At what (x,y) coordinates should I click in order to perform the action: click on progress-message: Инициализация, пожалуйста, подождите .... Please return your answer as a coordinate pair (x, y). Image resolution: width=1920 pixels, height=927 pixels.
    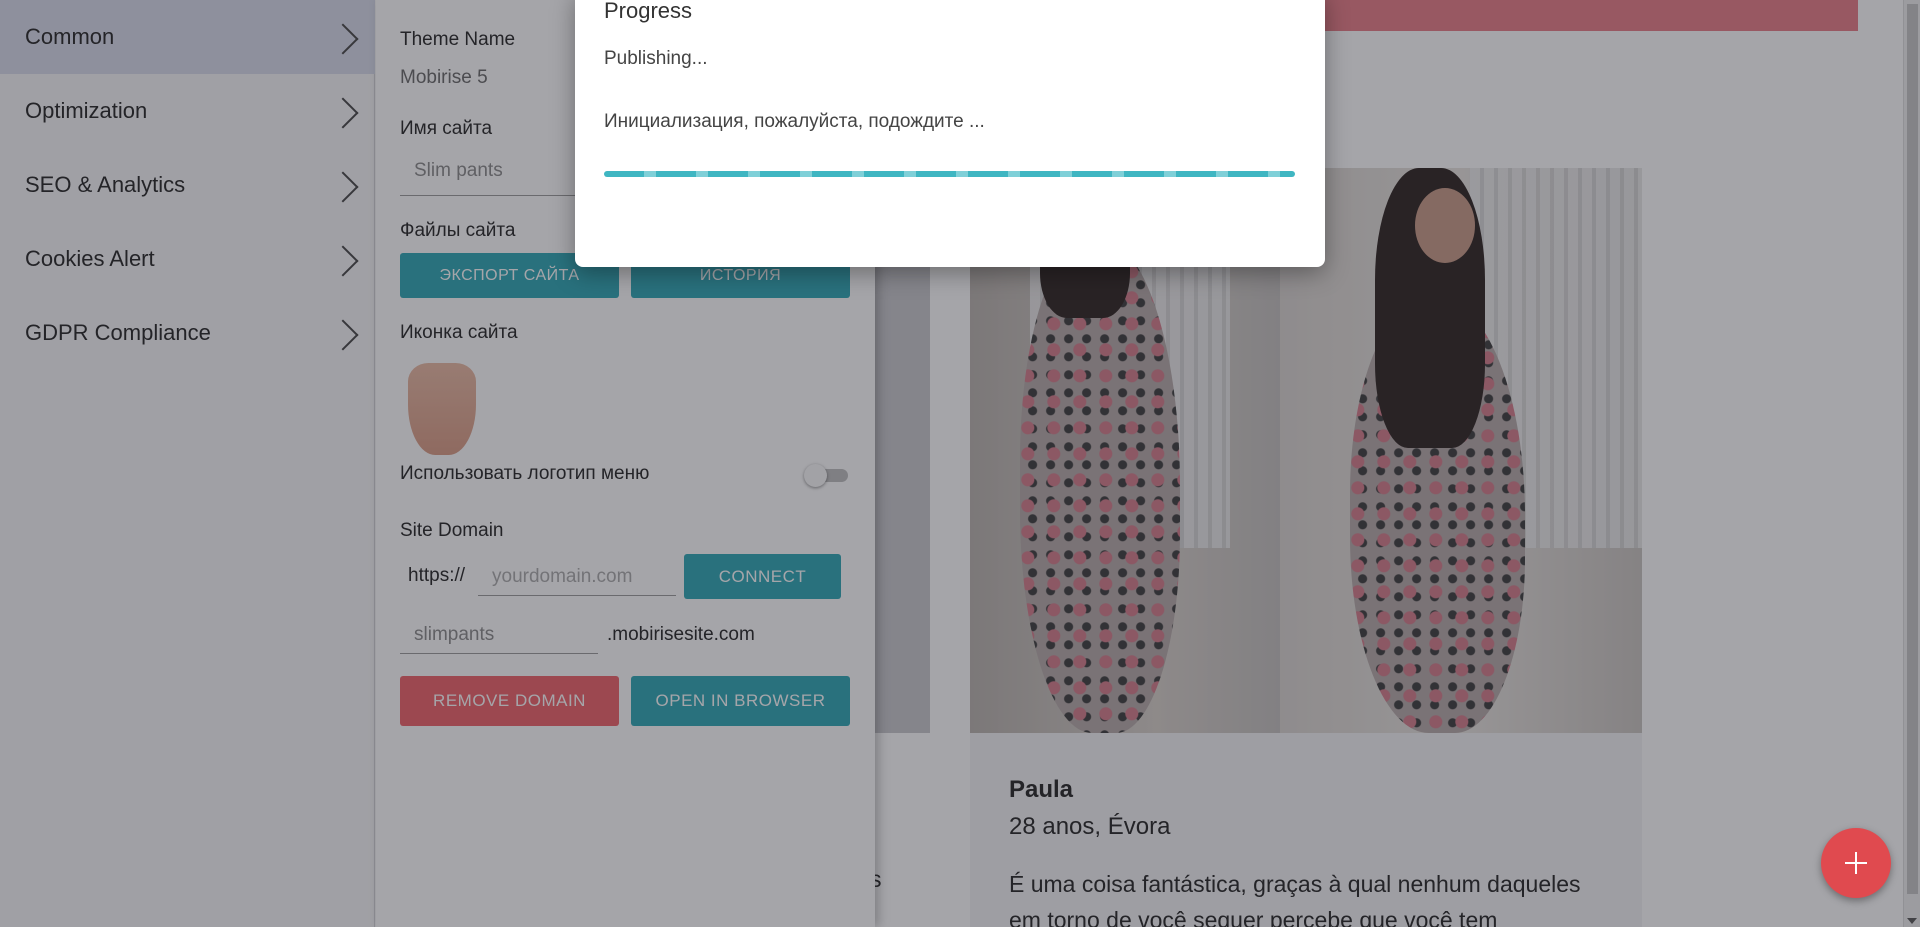
    Looking at the image, I should click on (794, 121).